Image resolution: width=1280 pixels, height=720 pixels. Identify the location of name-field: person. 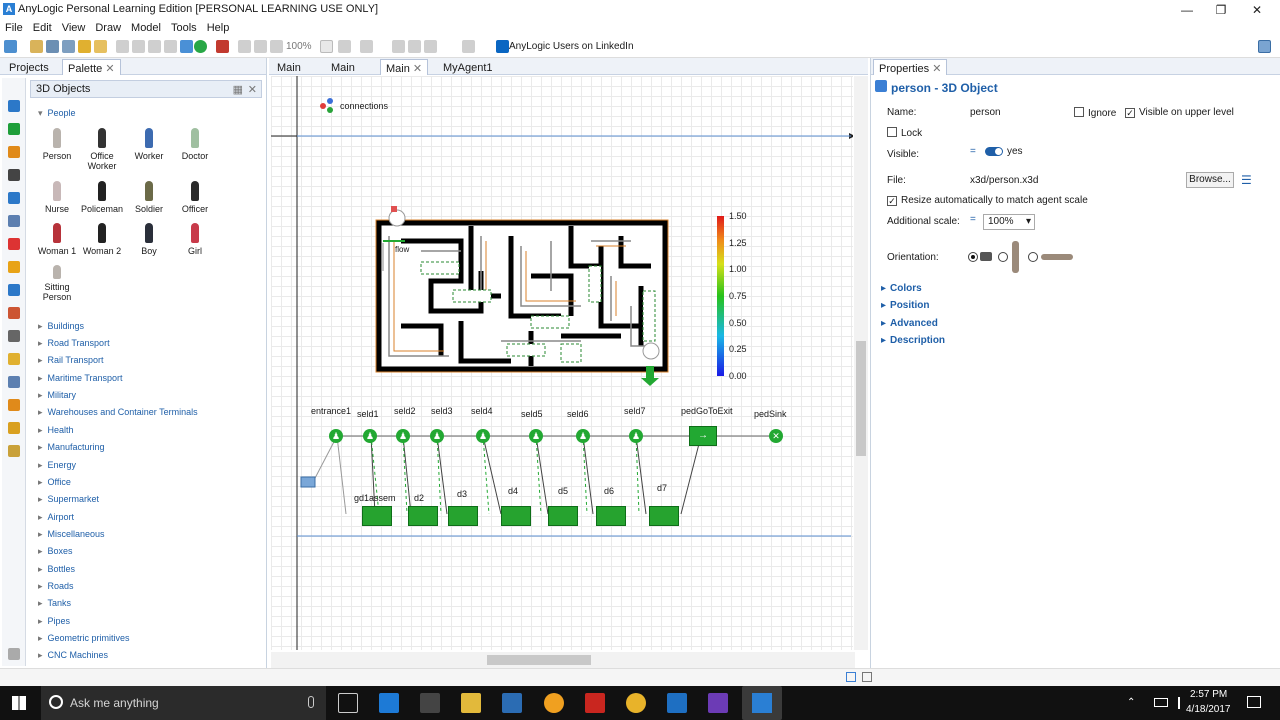
(985, 112).